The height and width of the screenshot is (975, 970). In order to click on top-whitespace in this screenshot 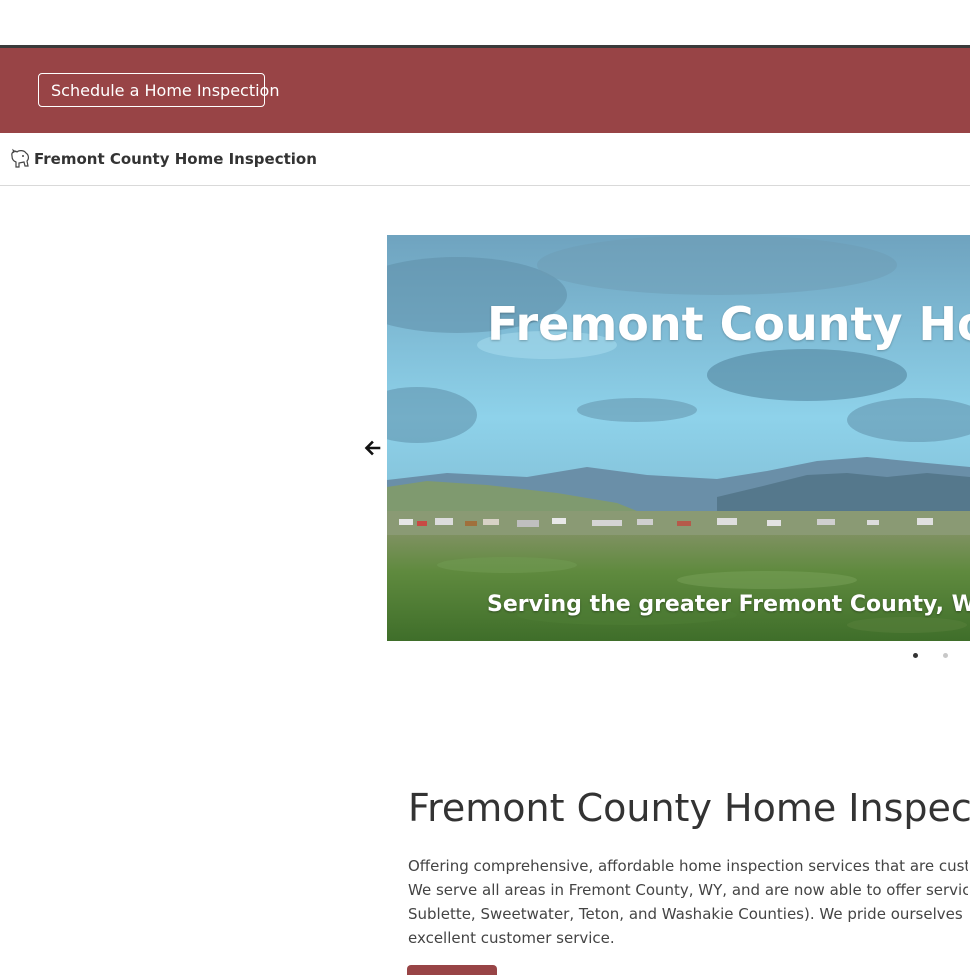, I will do `click(485, 22)`.